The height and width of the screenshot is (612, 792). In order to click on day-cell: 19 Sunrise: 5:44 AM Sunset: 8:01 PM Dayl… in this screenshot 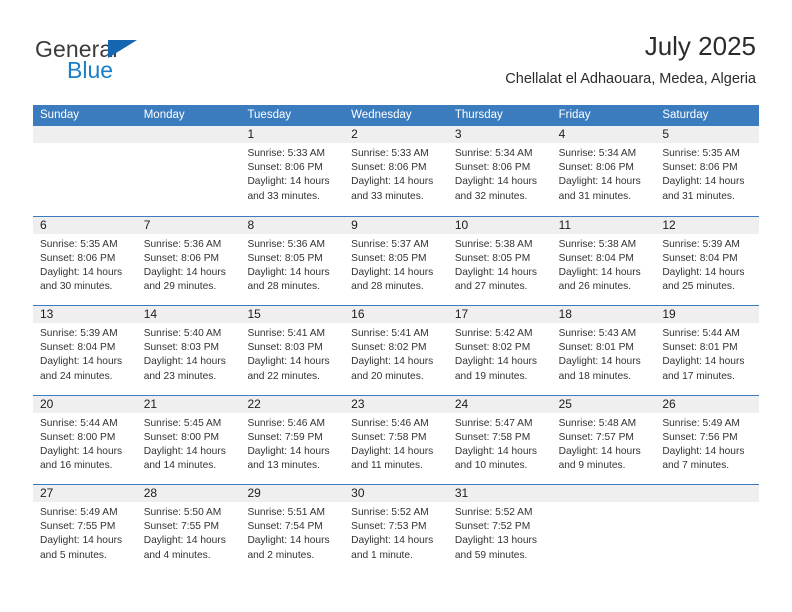, I will do `click(707, 350)`.